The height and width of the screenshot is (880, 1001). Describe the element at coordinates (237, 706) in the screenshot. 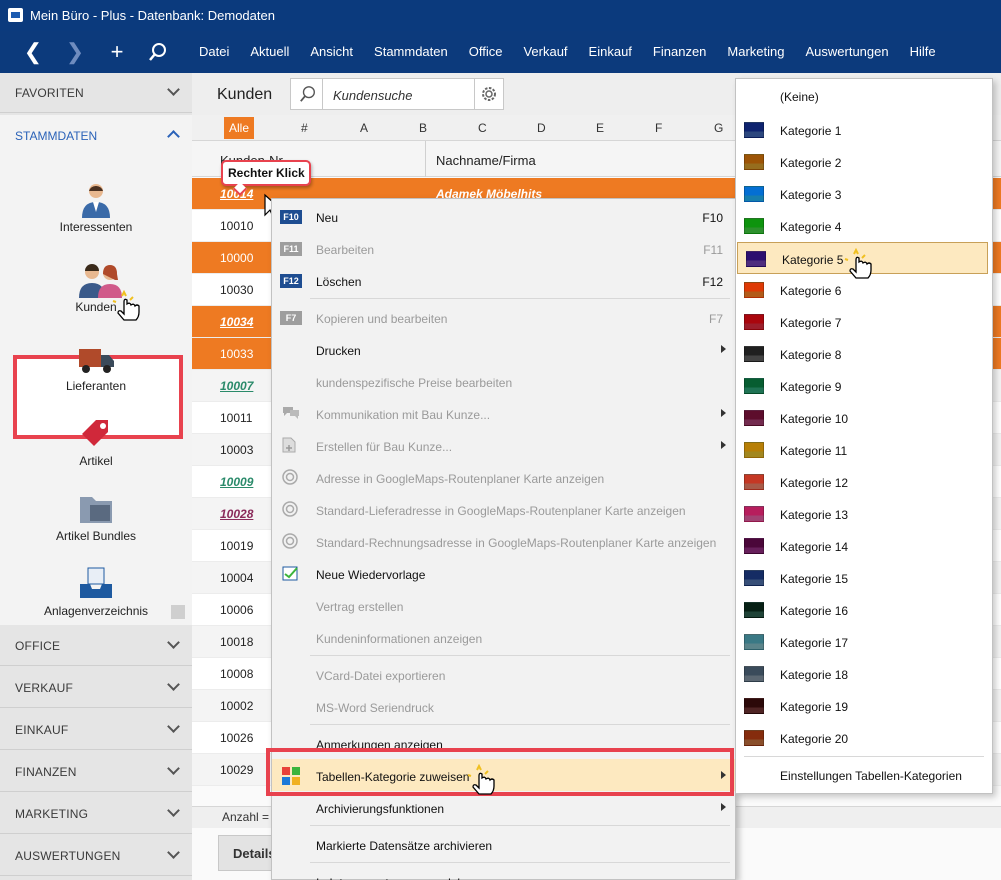

I see `customer-number: 10002` at that location.